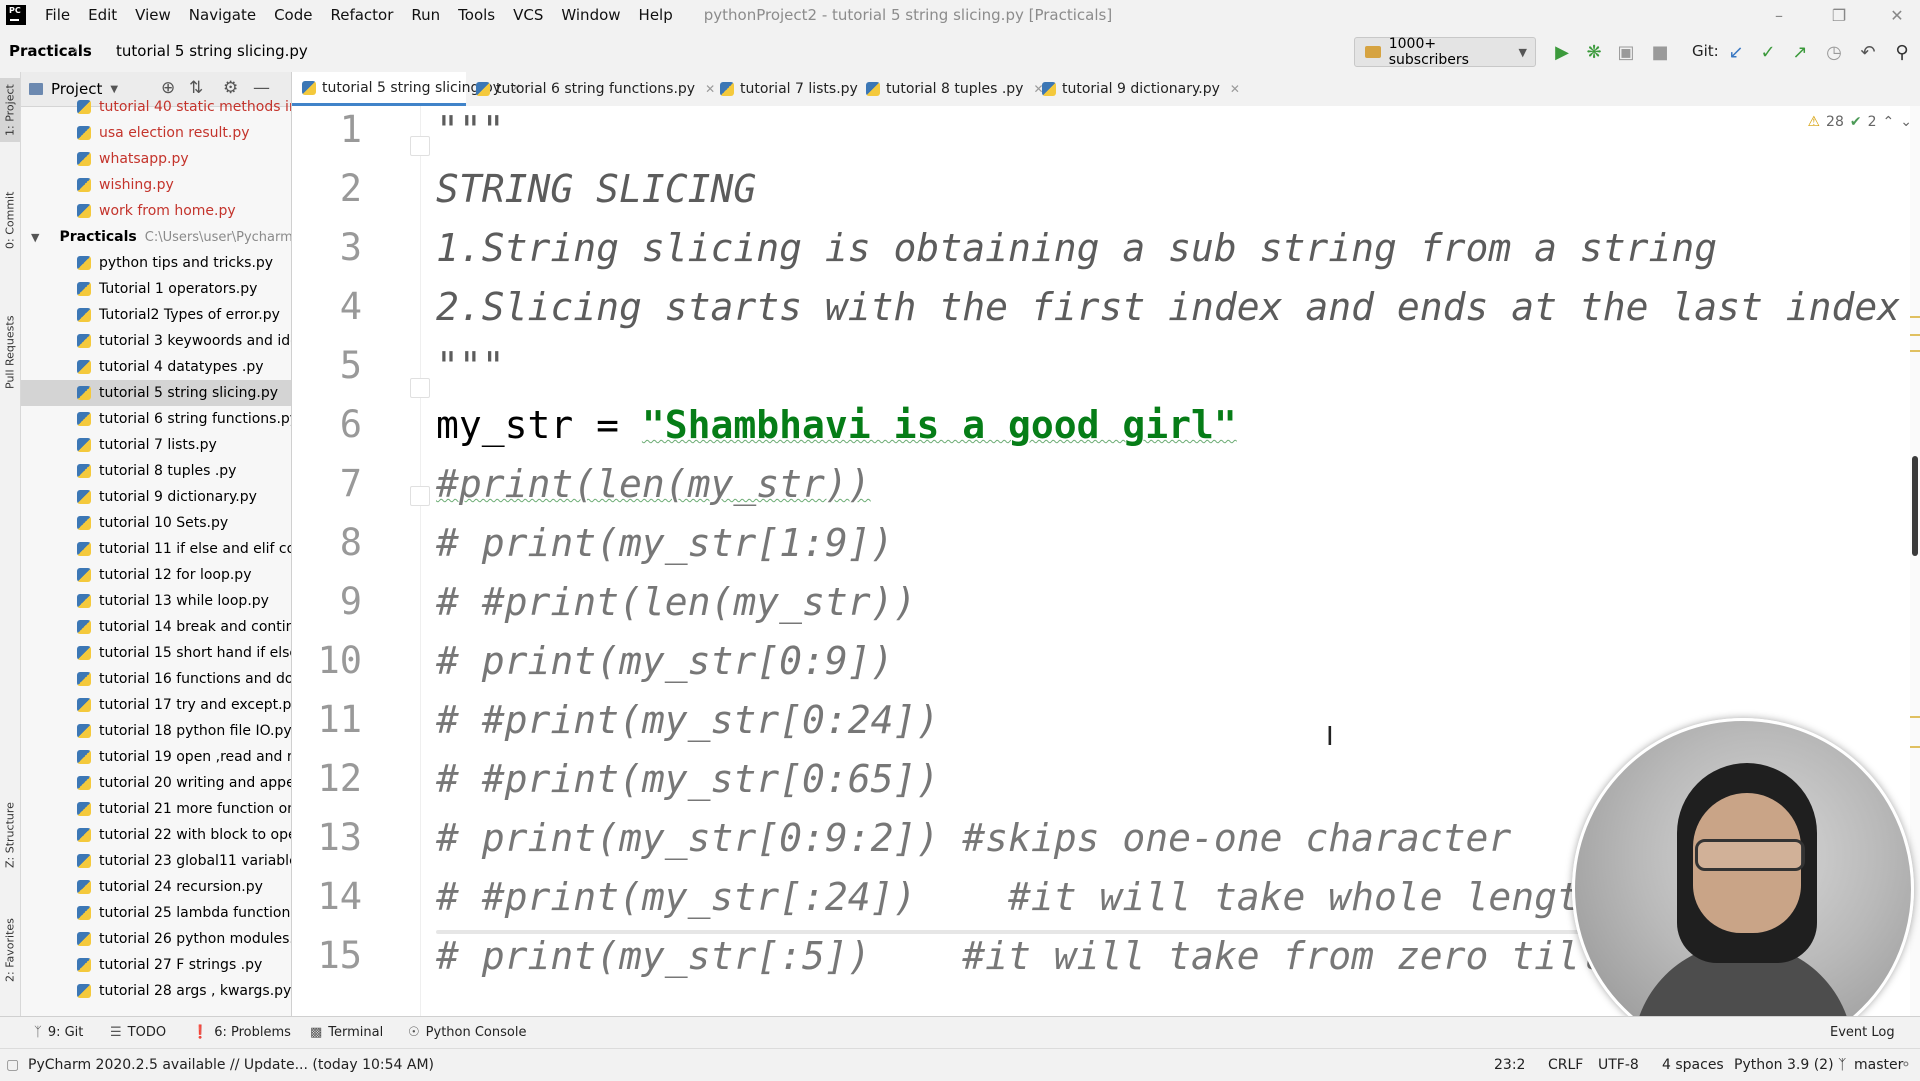 Image resolution: width=1920 pixels, height=1081 pixels. Describe the element at coordinates (156, 575) in the screenshot. I see `tree-file-item: tutorial 12 for loop.py` at that location.